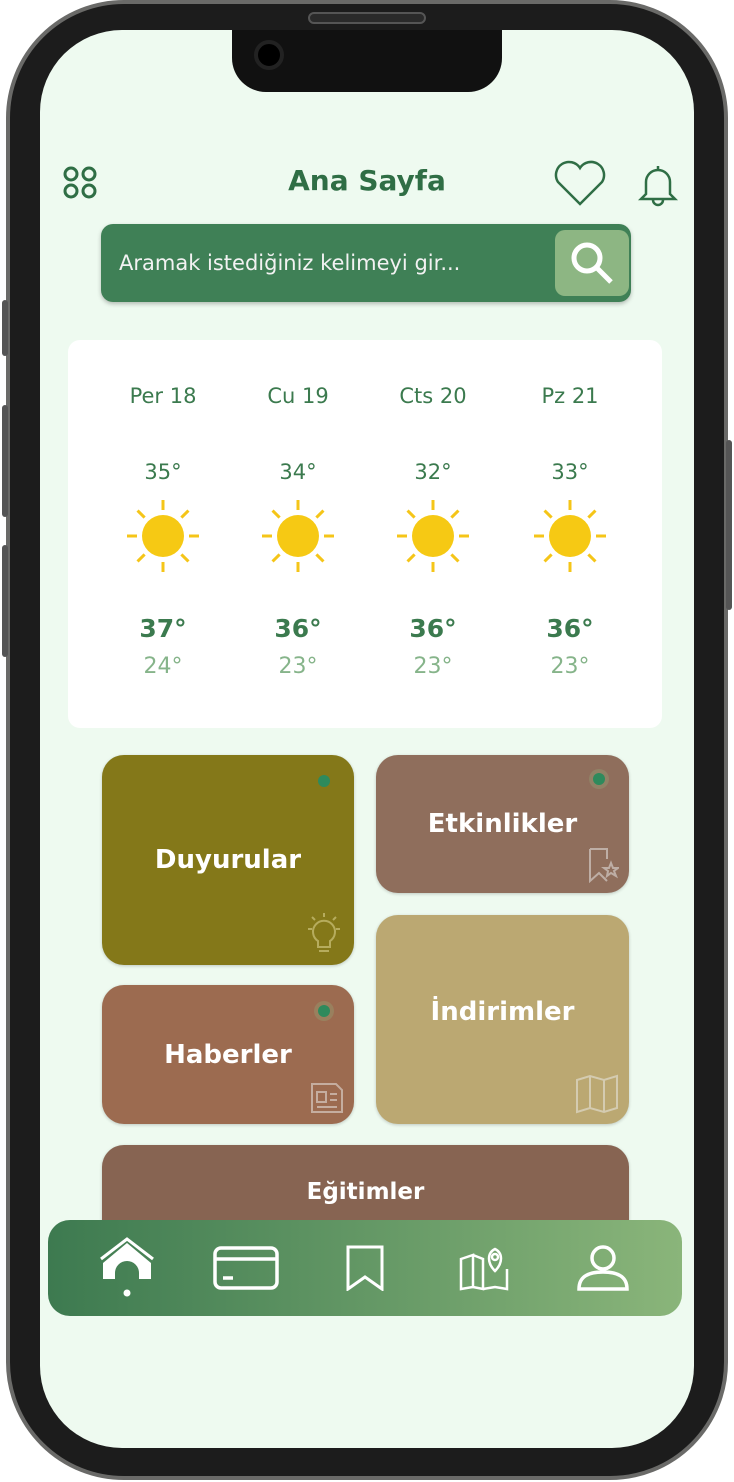 The height and width of the screenshot is (1482, 734). Describe the element at coordinates (729, 525) in the screenshot. I see `power-button` at that location.